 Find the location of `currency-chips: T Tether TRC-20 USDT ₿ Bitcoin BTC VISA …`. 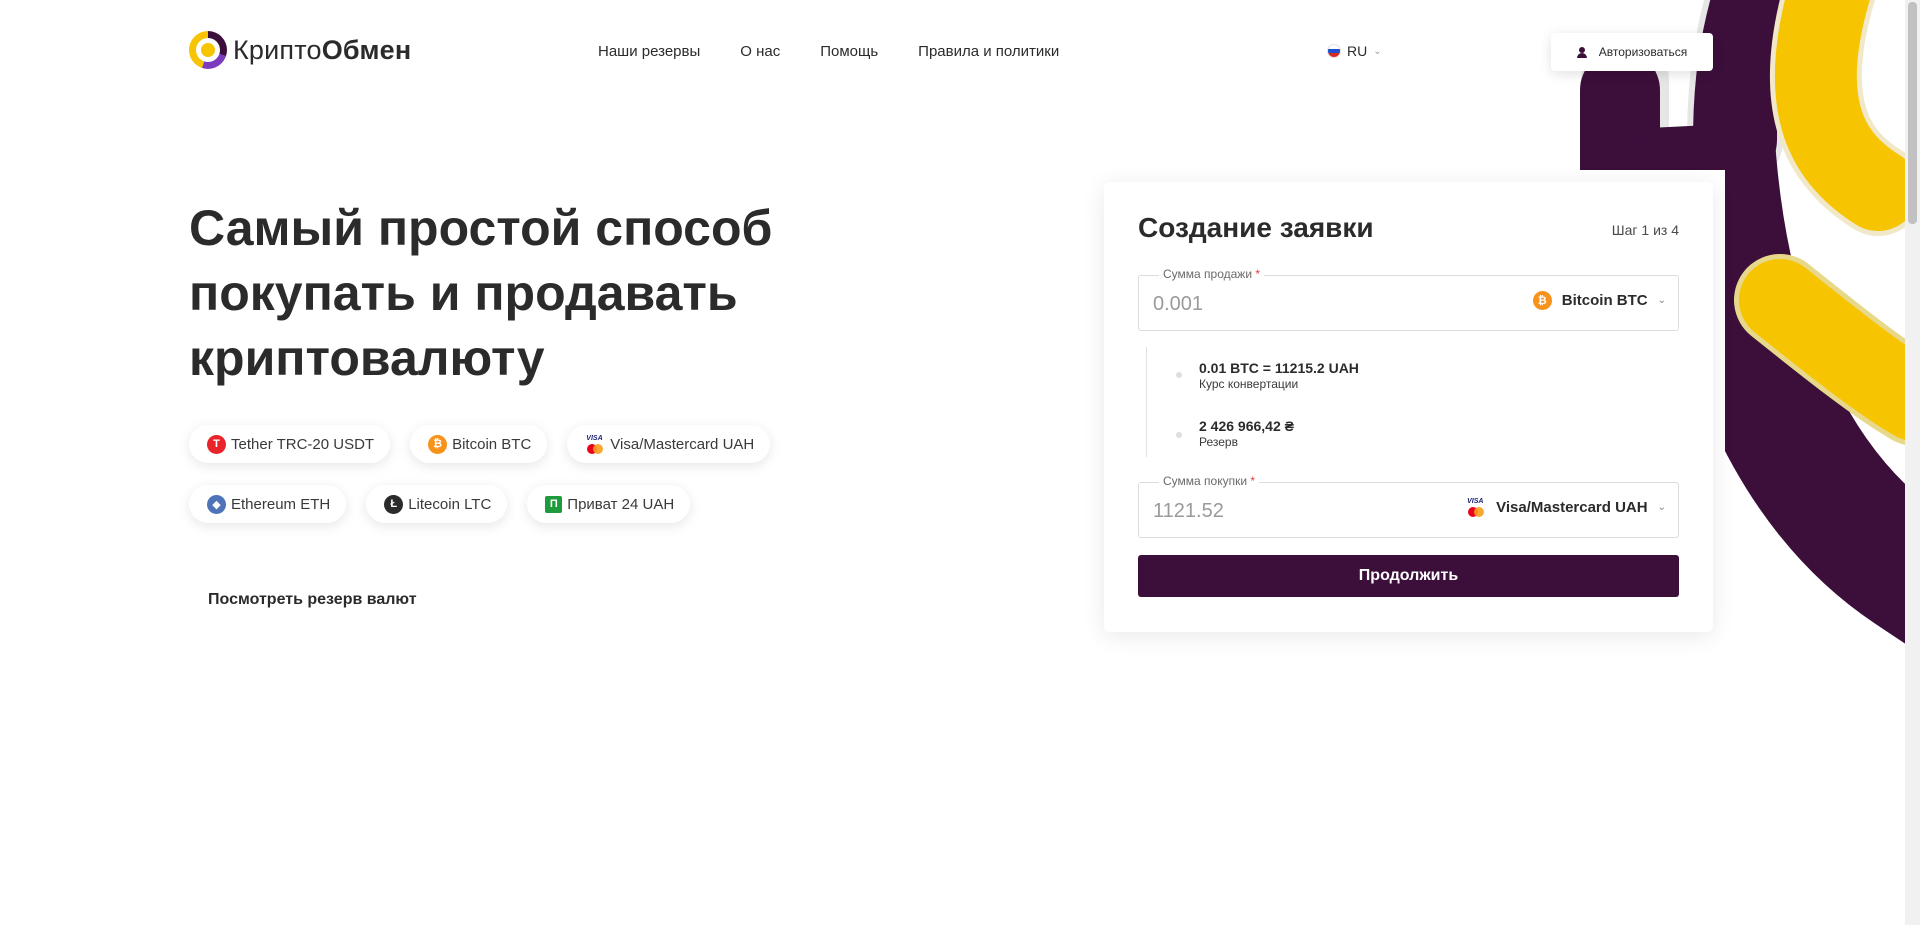

currency-chips: T Tether TRC-20 USDT ₿ Bitcoin BTC VISA … is located at coordinates (509, 474).